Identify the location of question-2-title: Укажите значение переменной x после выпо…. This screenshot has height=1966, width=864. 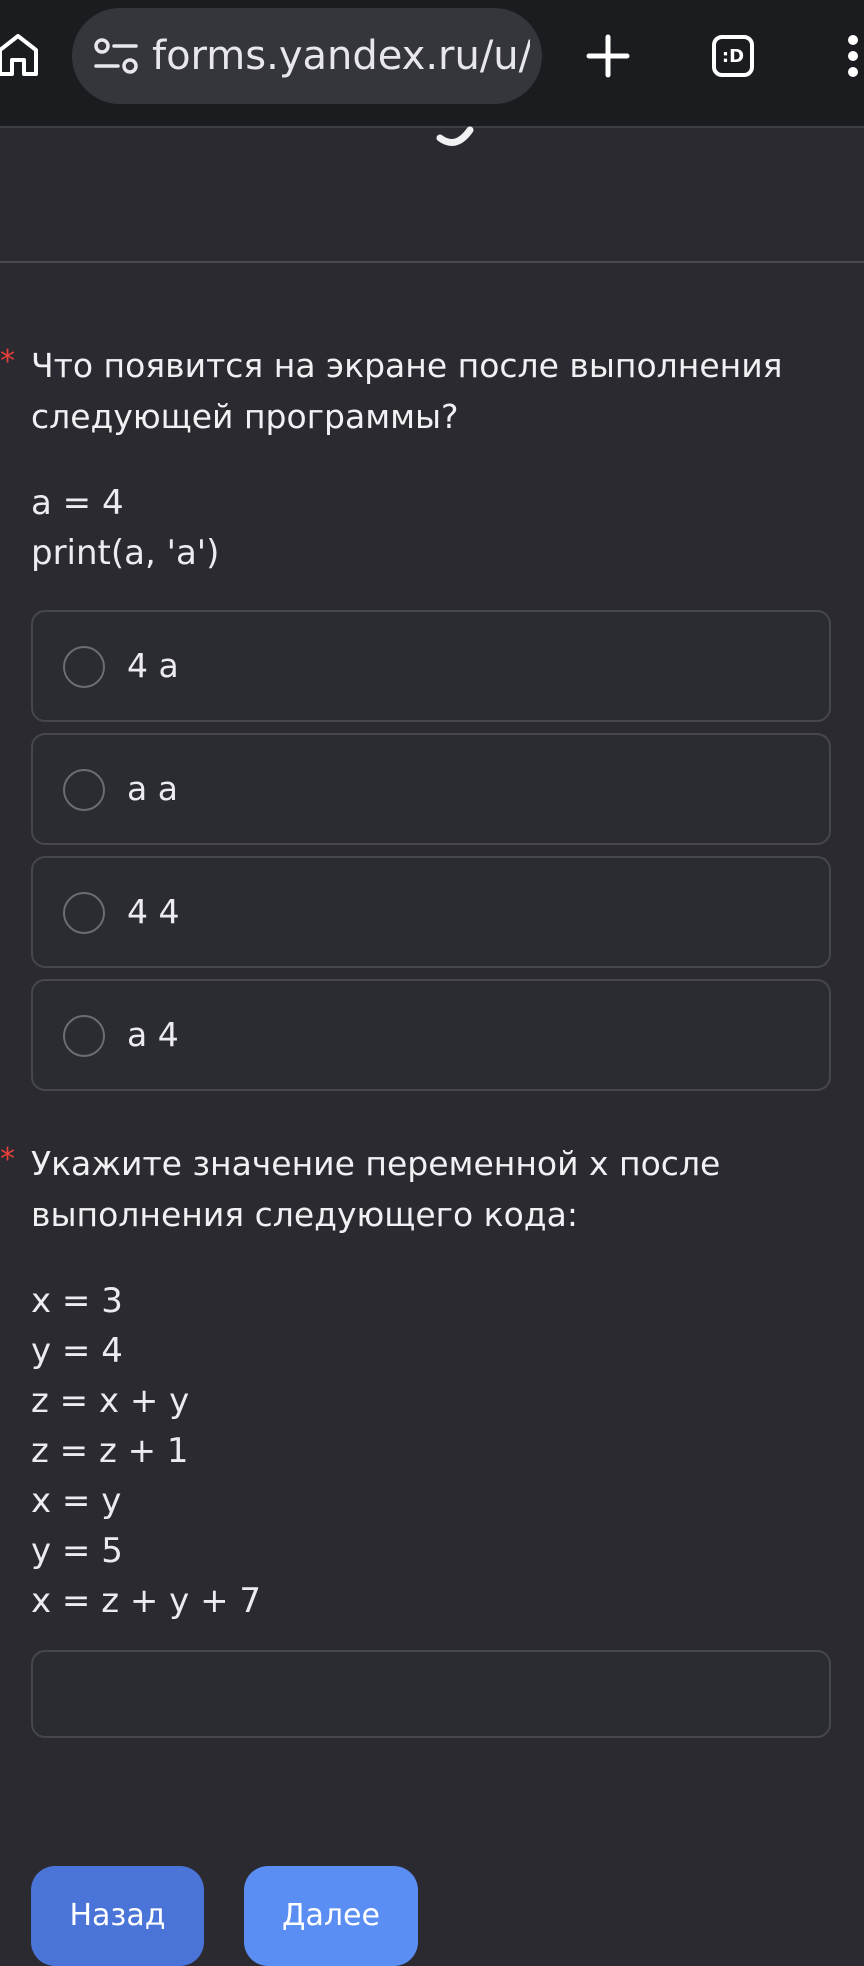
(376, 1189).